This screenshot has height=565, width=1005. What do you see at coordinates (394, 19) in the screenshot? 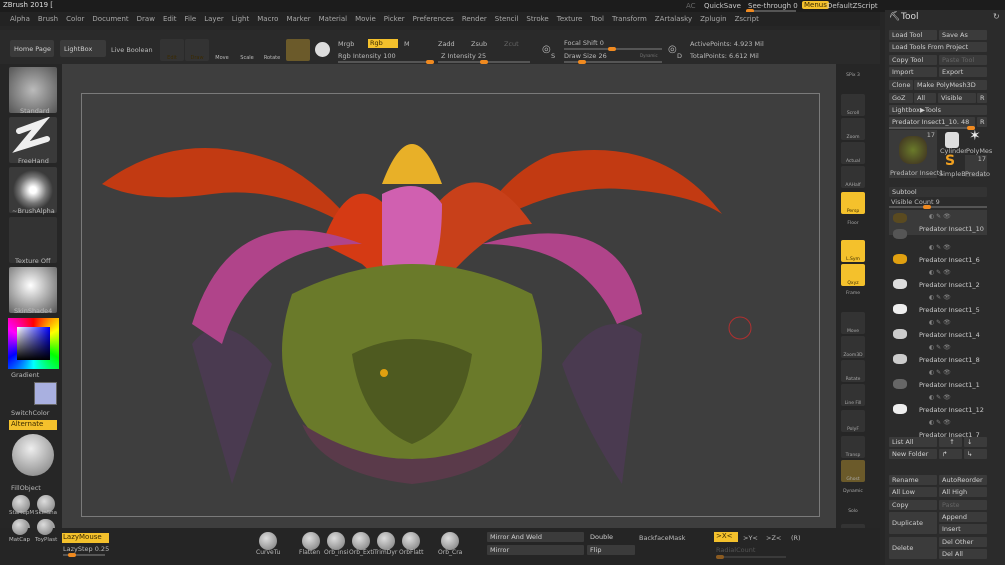
I see `menu-picker: Picker` at bounding box center [394, 19].